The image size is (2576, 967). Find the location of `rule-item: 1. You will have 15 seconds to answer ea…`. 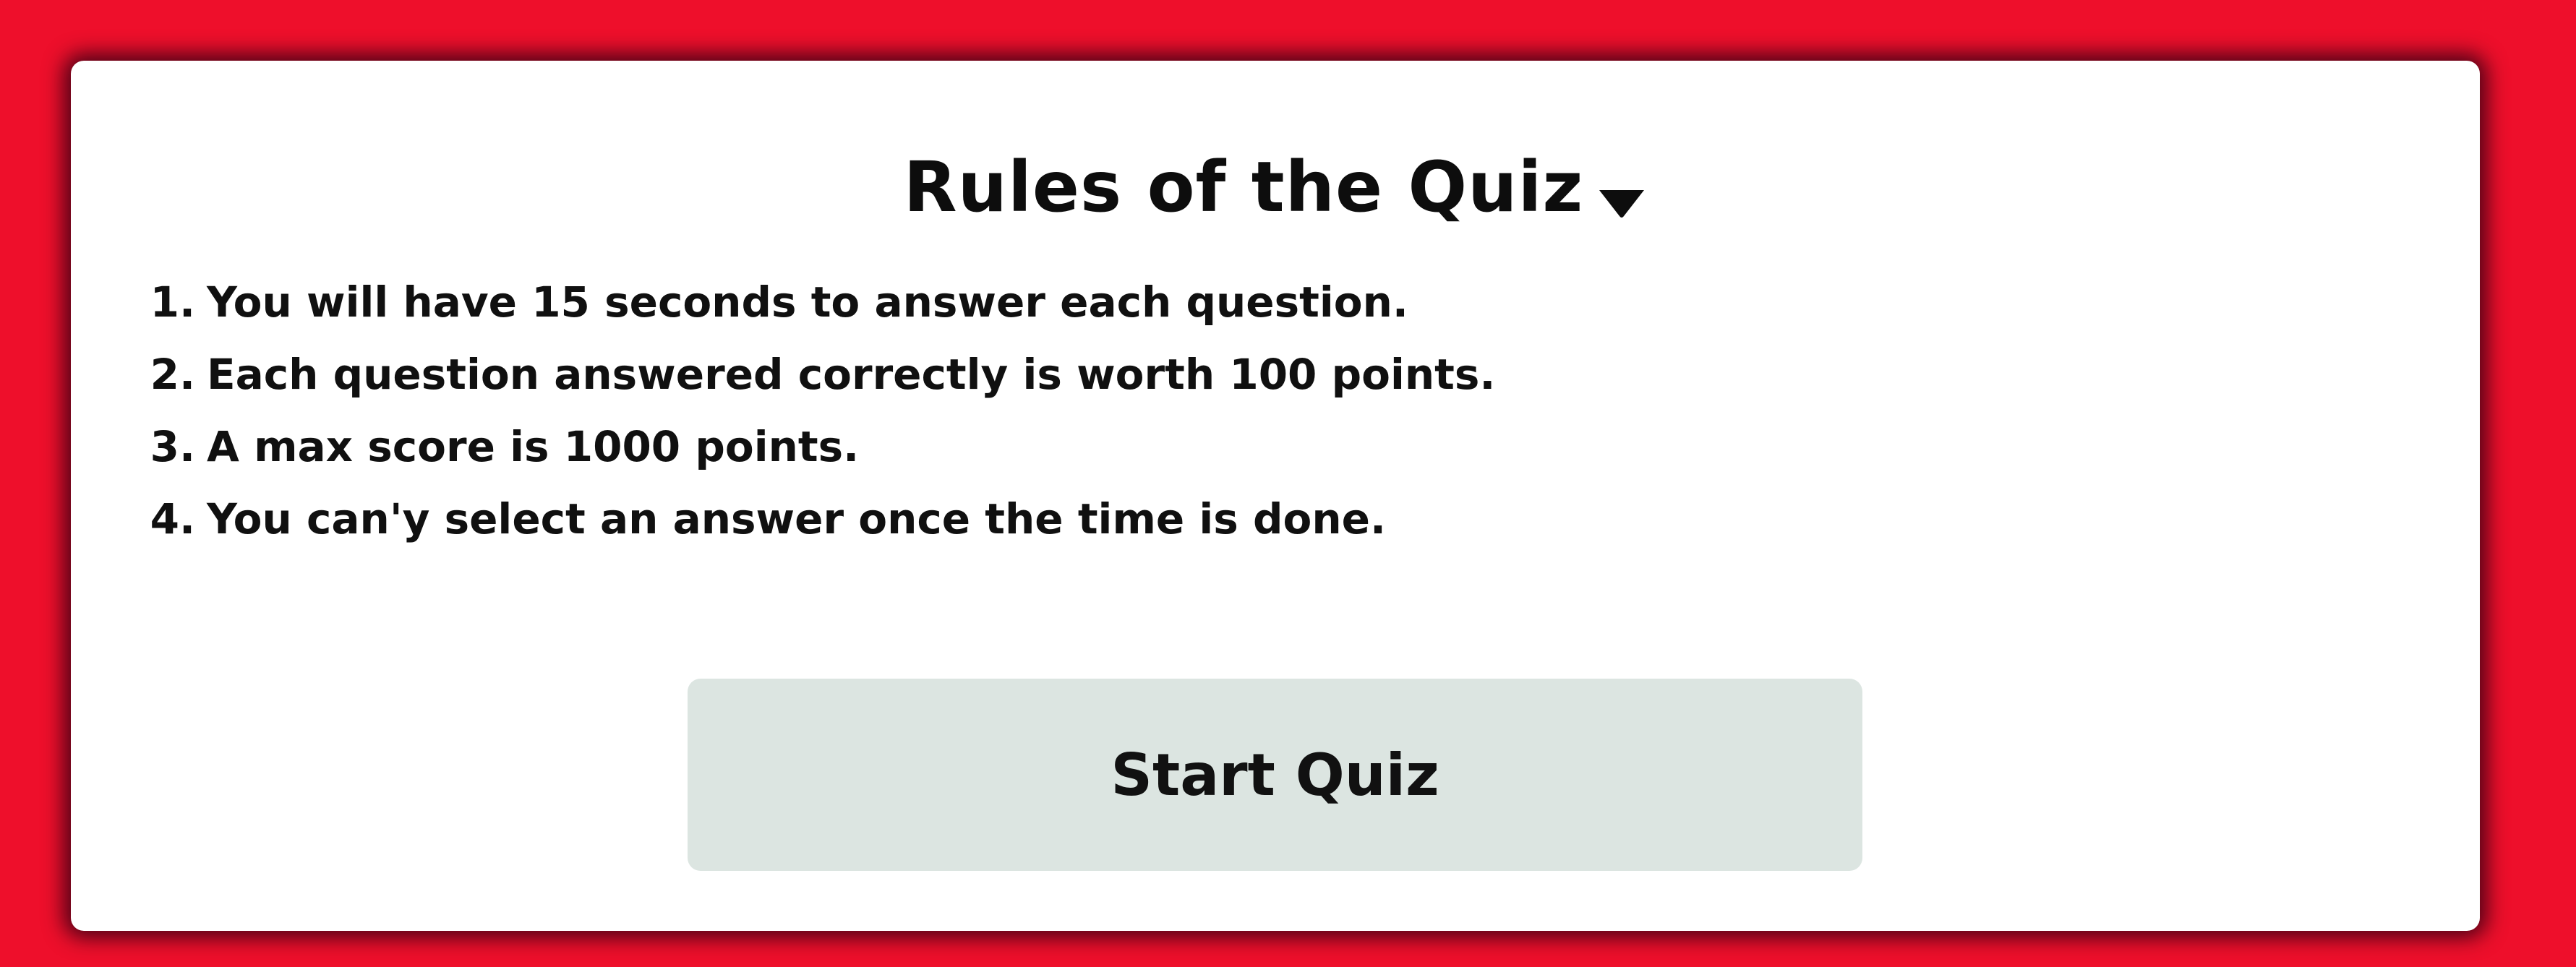

rule-item: 1. You will have 15 seconds to answer ea… is located at coordinates (1184, 314).